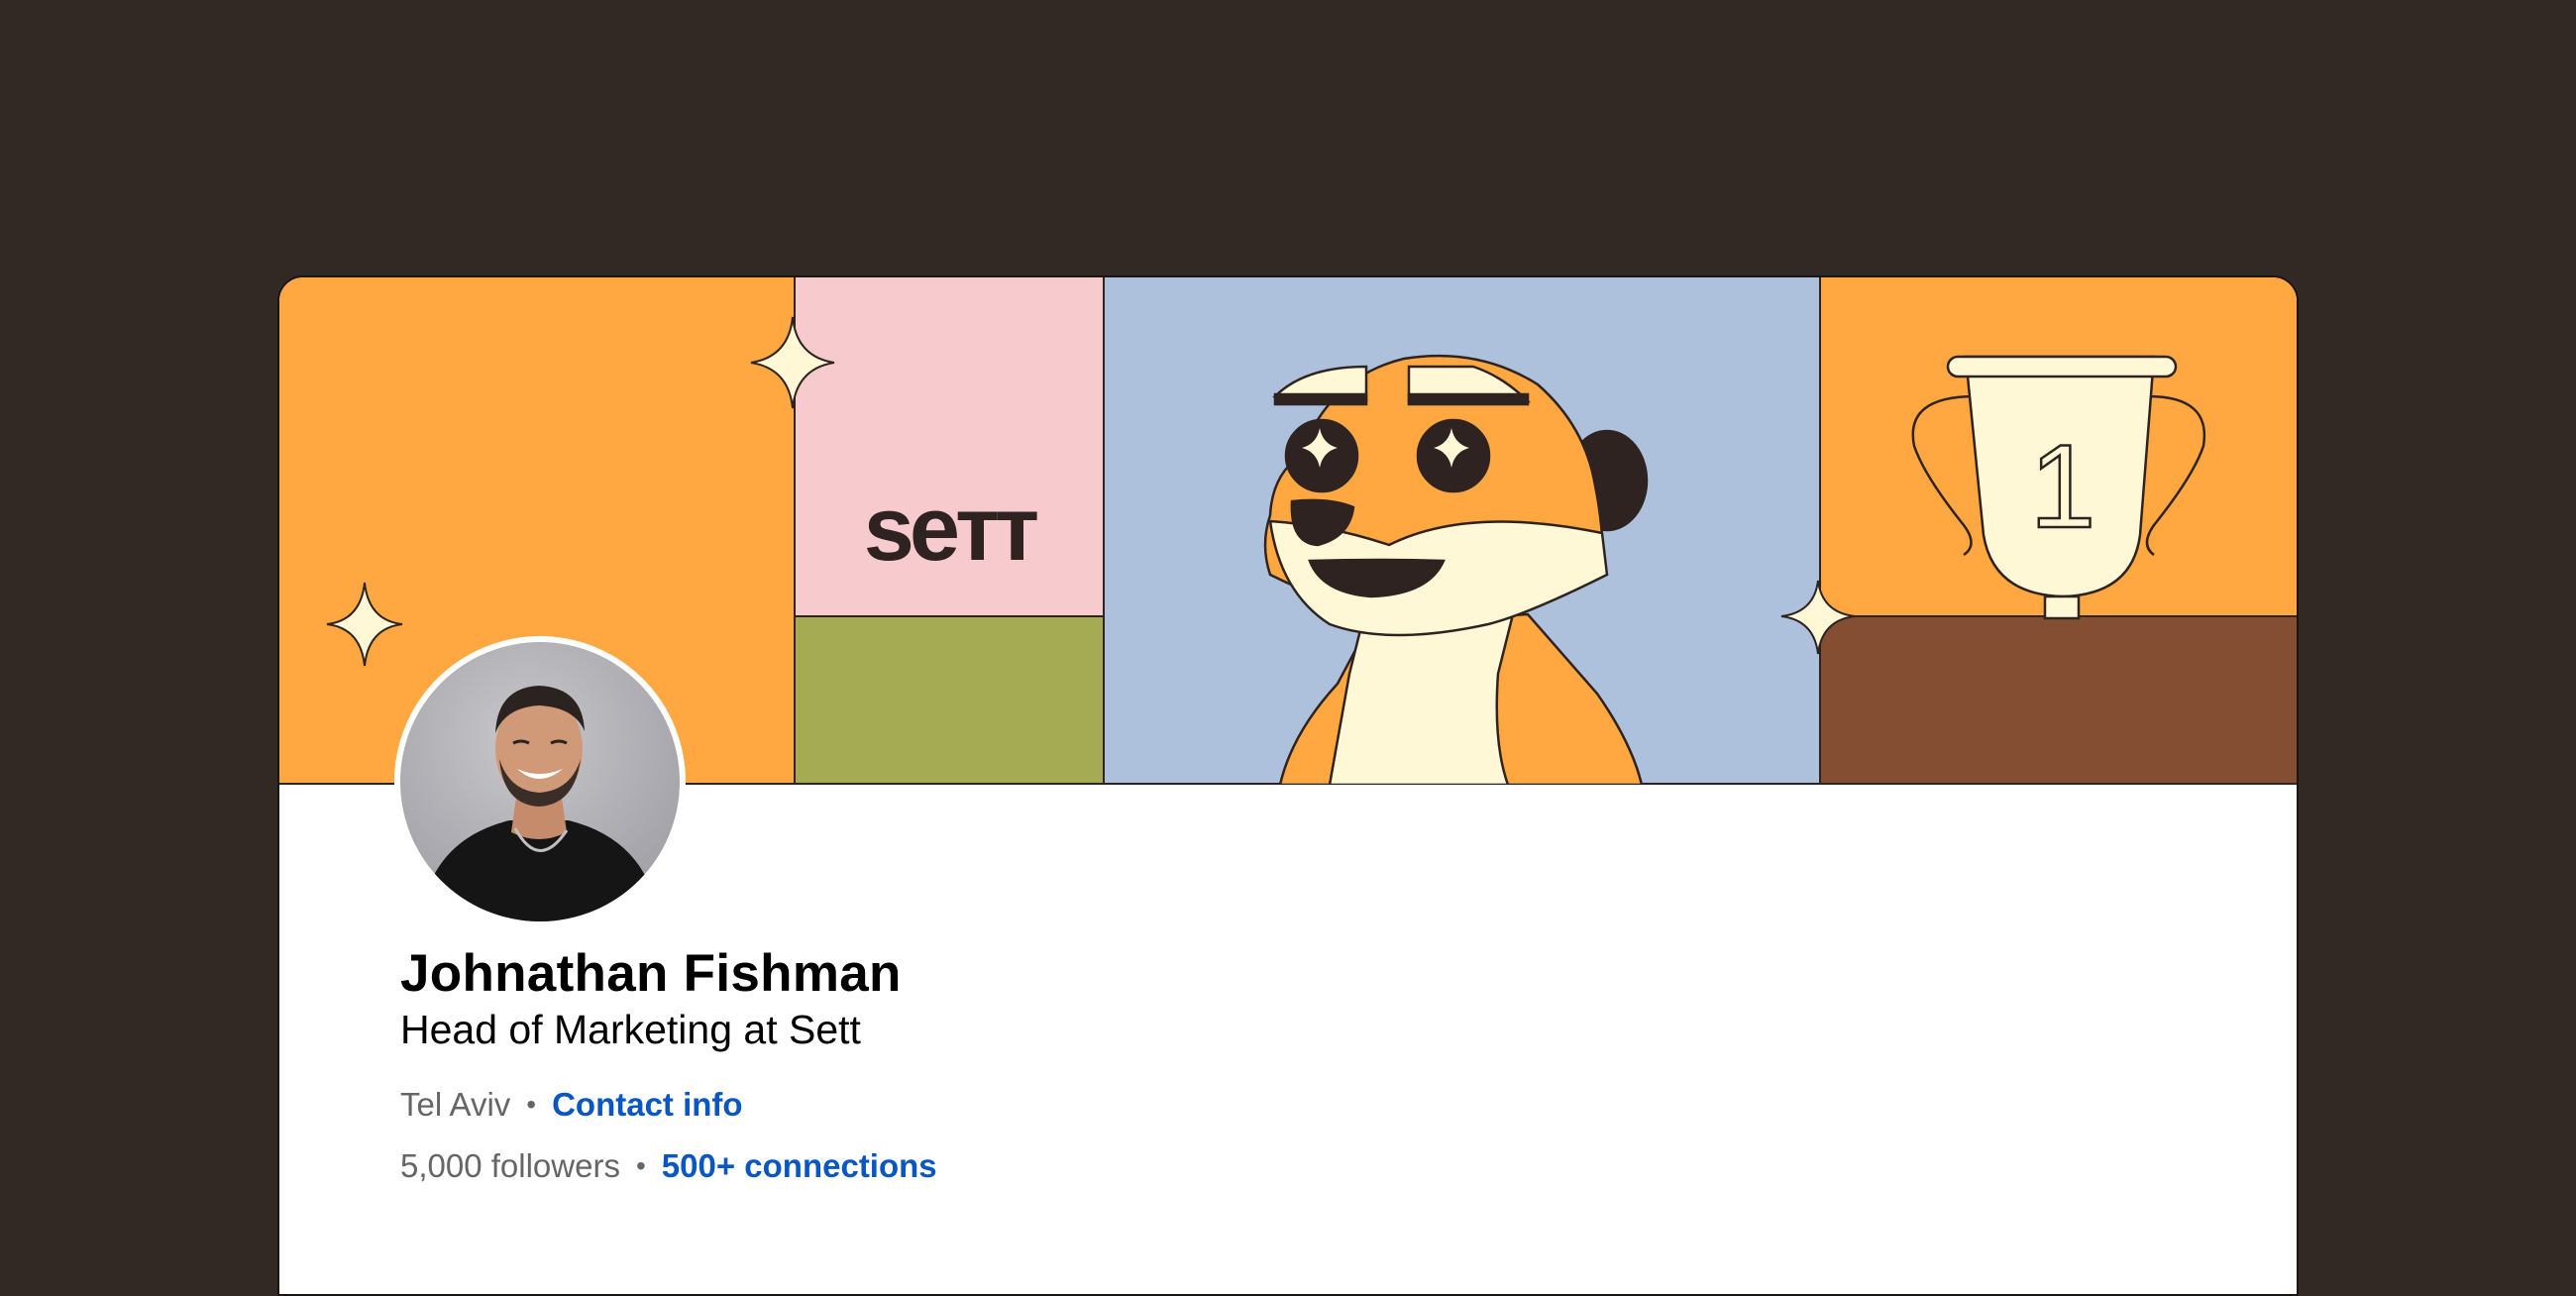 The height and width of the screenshot is (1296, 2576). I want to click on trophy-number: 1, so click(2063, 487).